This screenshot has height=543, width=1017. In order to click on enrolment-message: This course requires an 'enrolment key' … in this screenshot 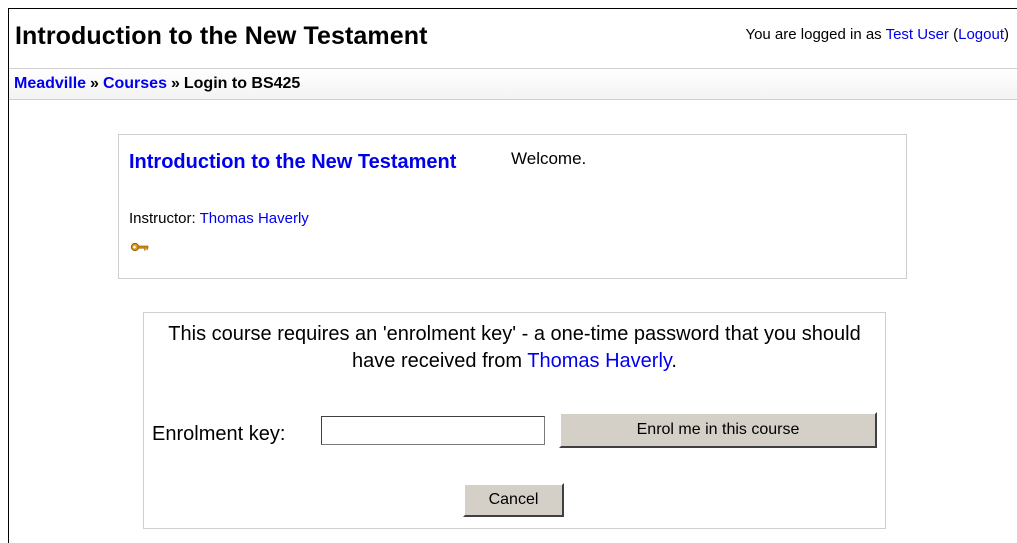, I will do `click(514, 348)`.